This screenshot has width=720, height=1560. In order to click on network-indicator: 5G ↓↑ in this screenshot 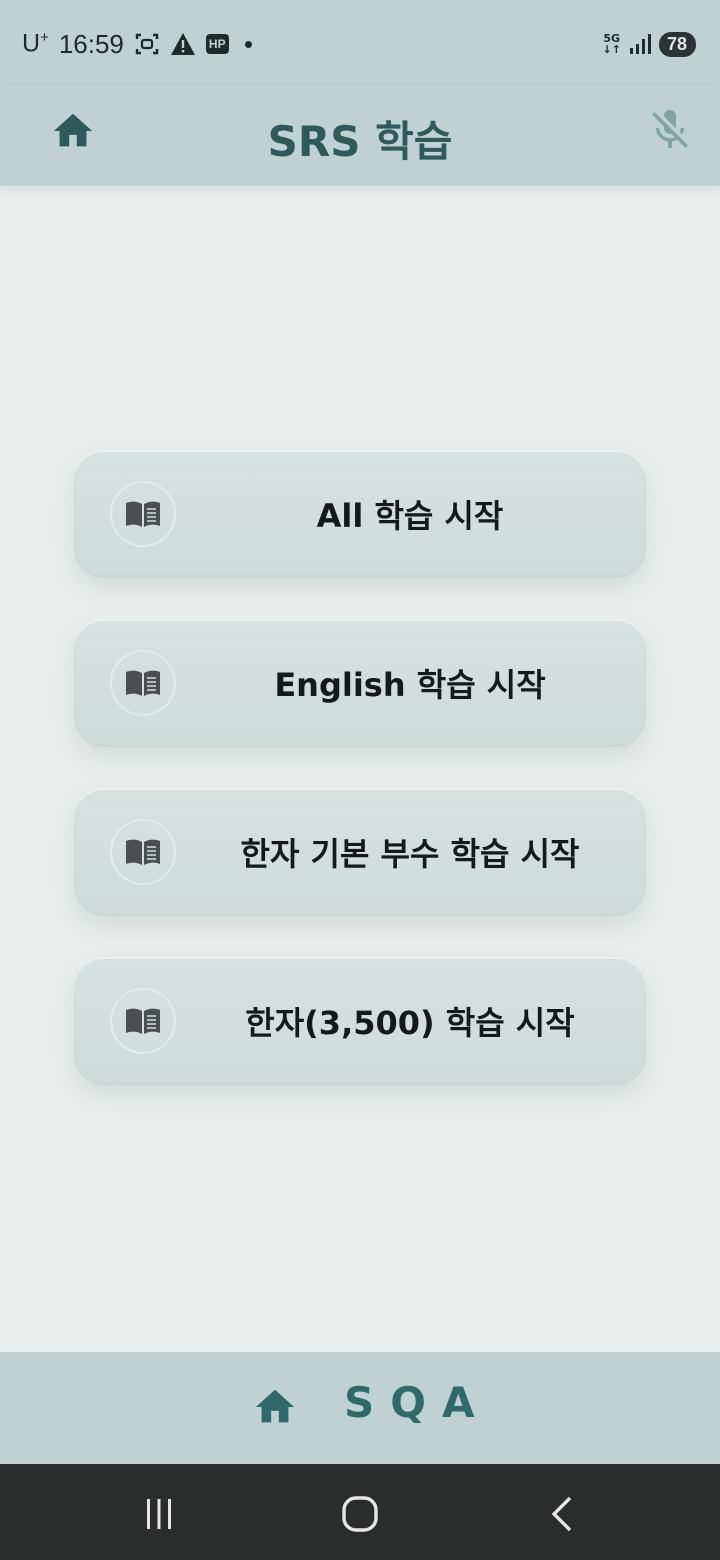, I will do `click(611, 44)`.